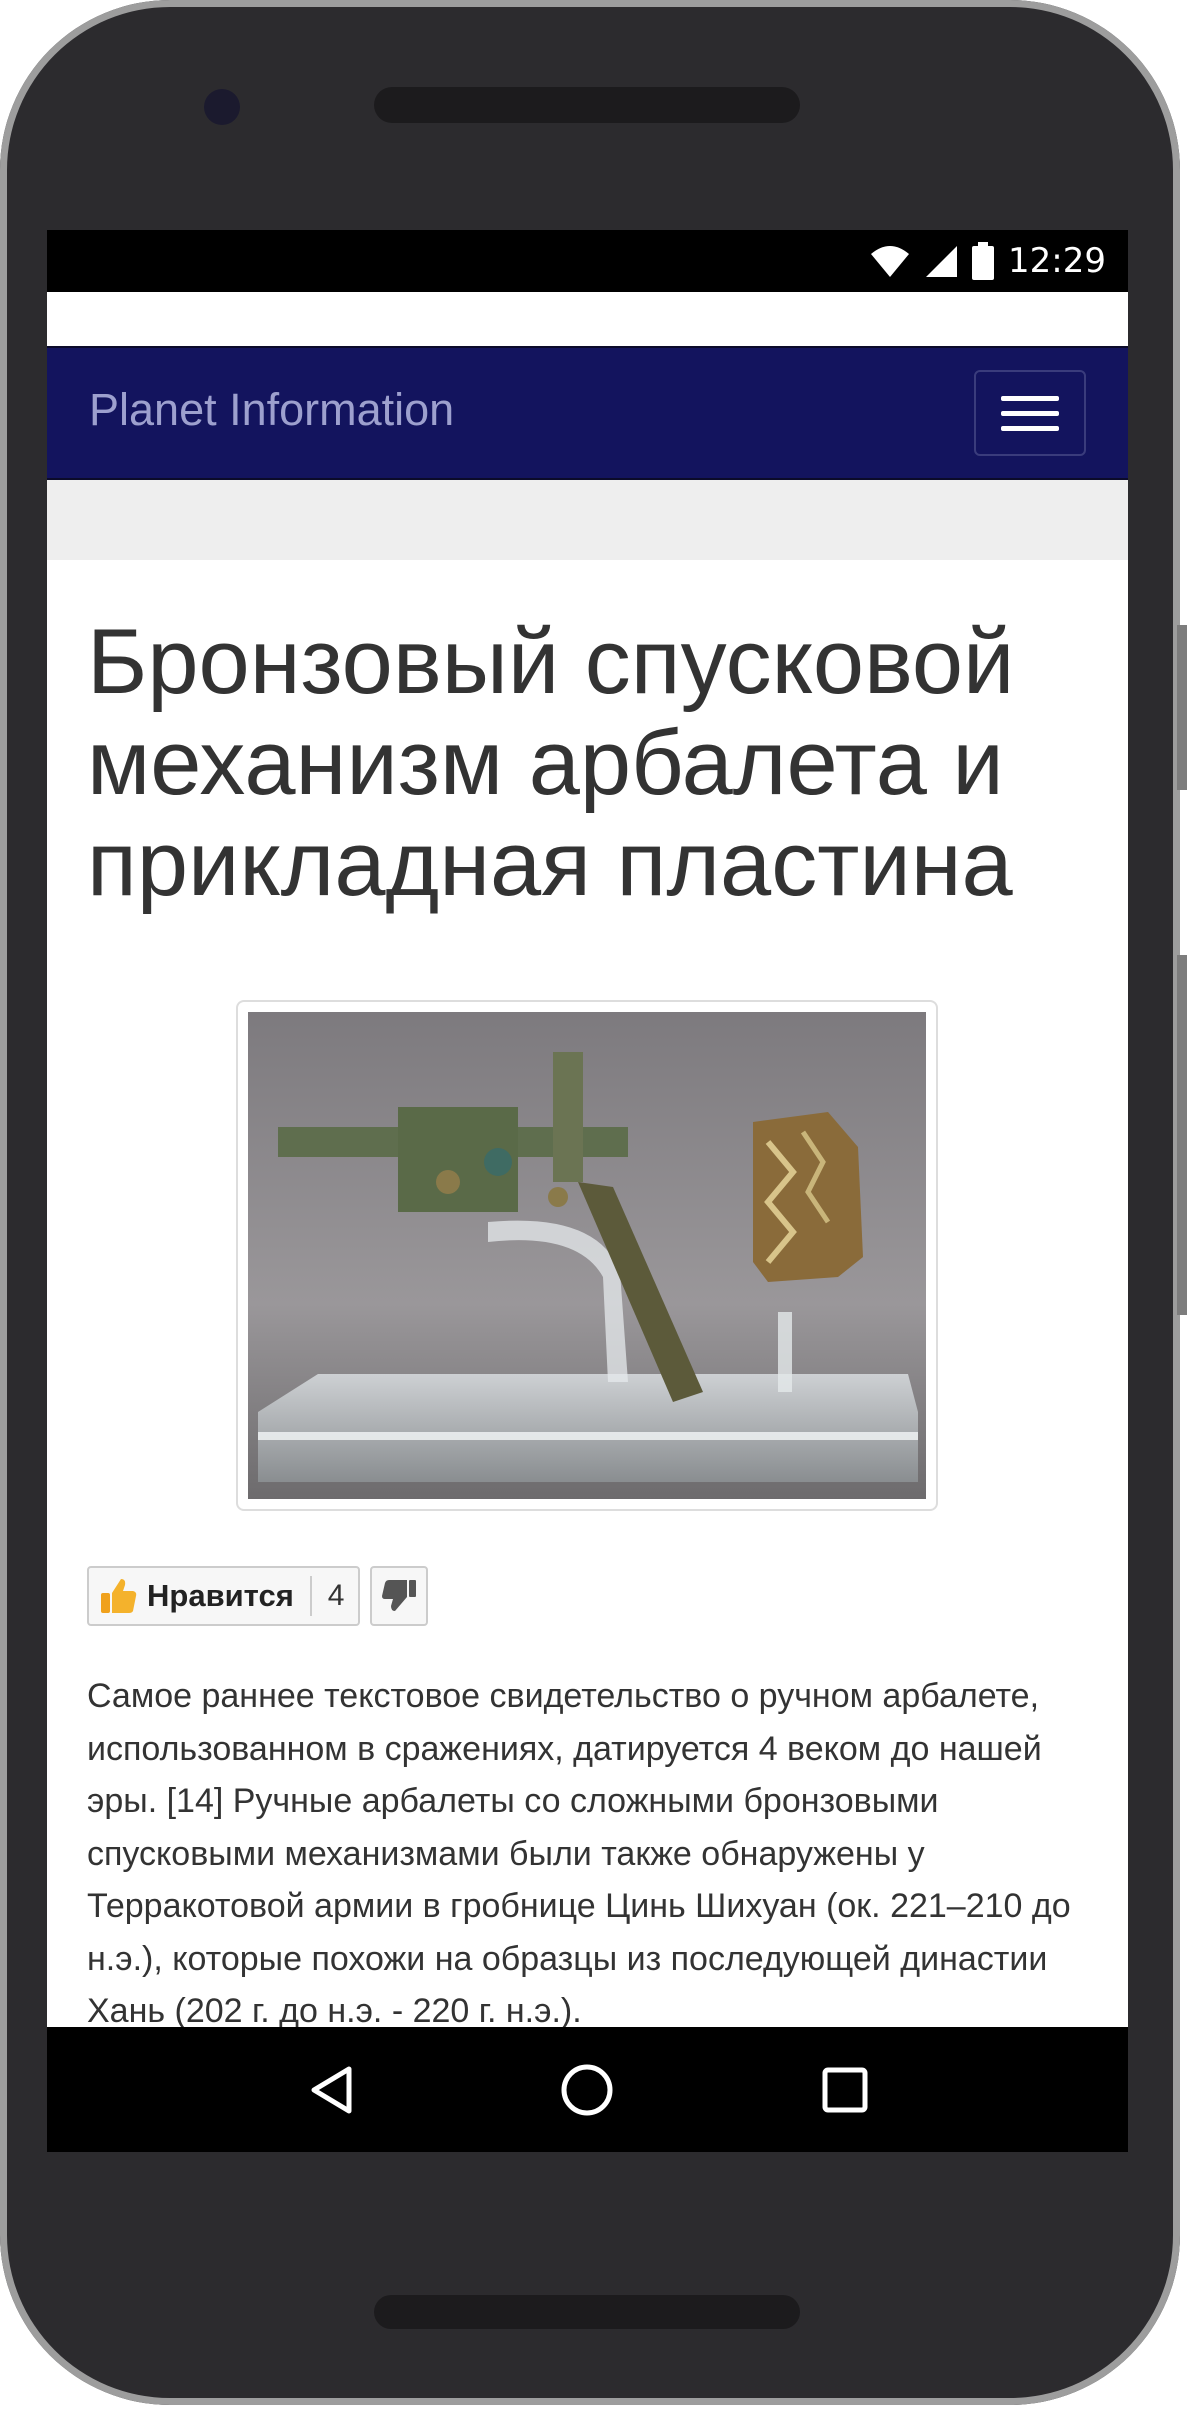 This screenshot has height=2410, width=1187. I want to click on earpiece-speaker, so click(587, 105).